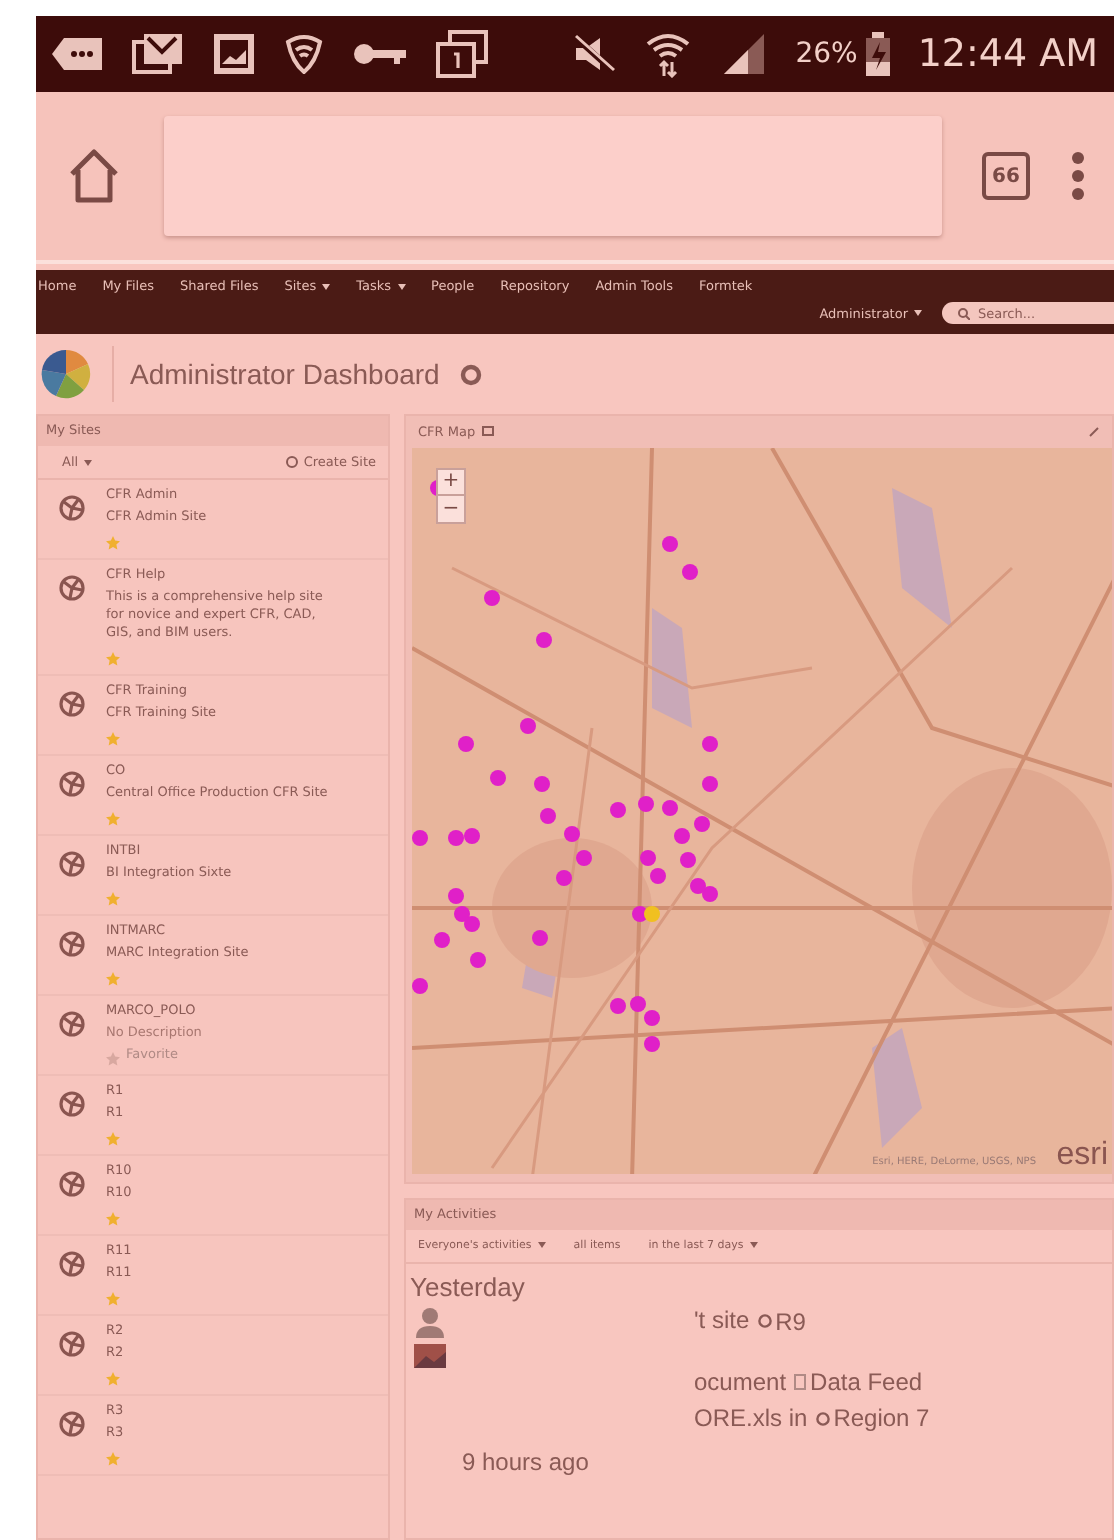 This screenshot has height=1540, width=1114. Describe the element at coordinates (751, 1417) in the screenshot. I see `activity-text: ORE.xls in` at that location.